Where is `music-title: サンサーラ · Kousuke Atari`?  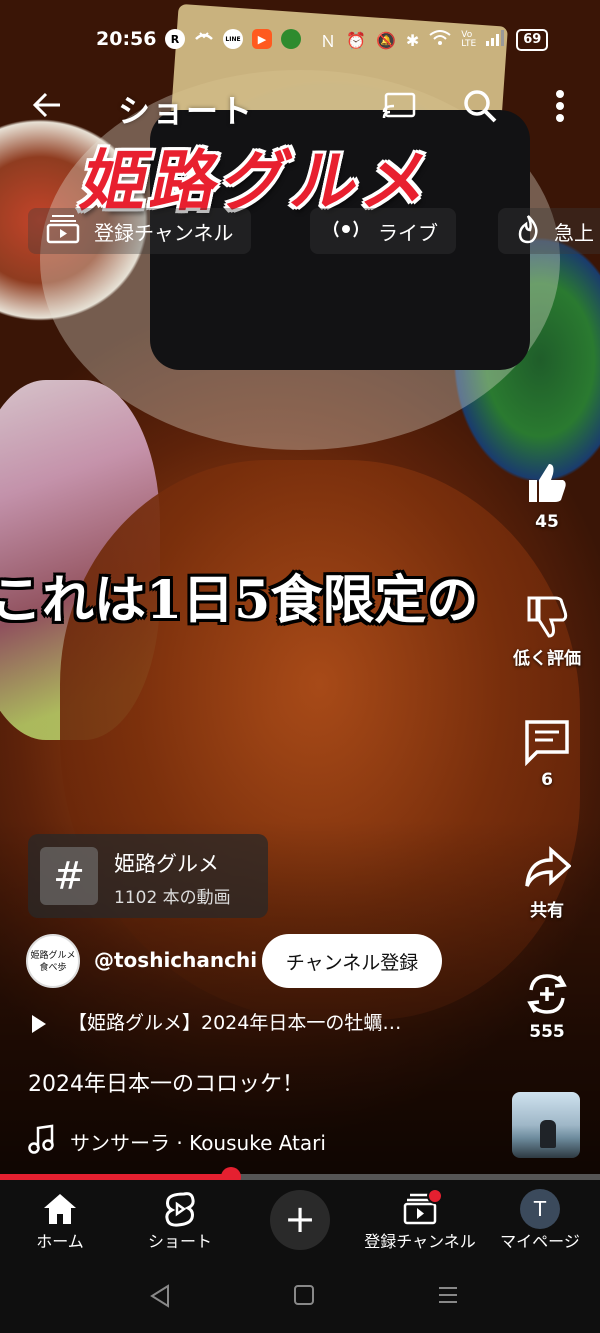 music-title: サンサーラ · Kousuke Atari is located at coordinates (198, 1143).